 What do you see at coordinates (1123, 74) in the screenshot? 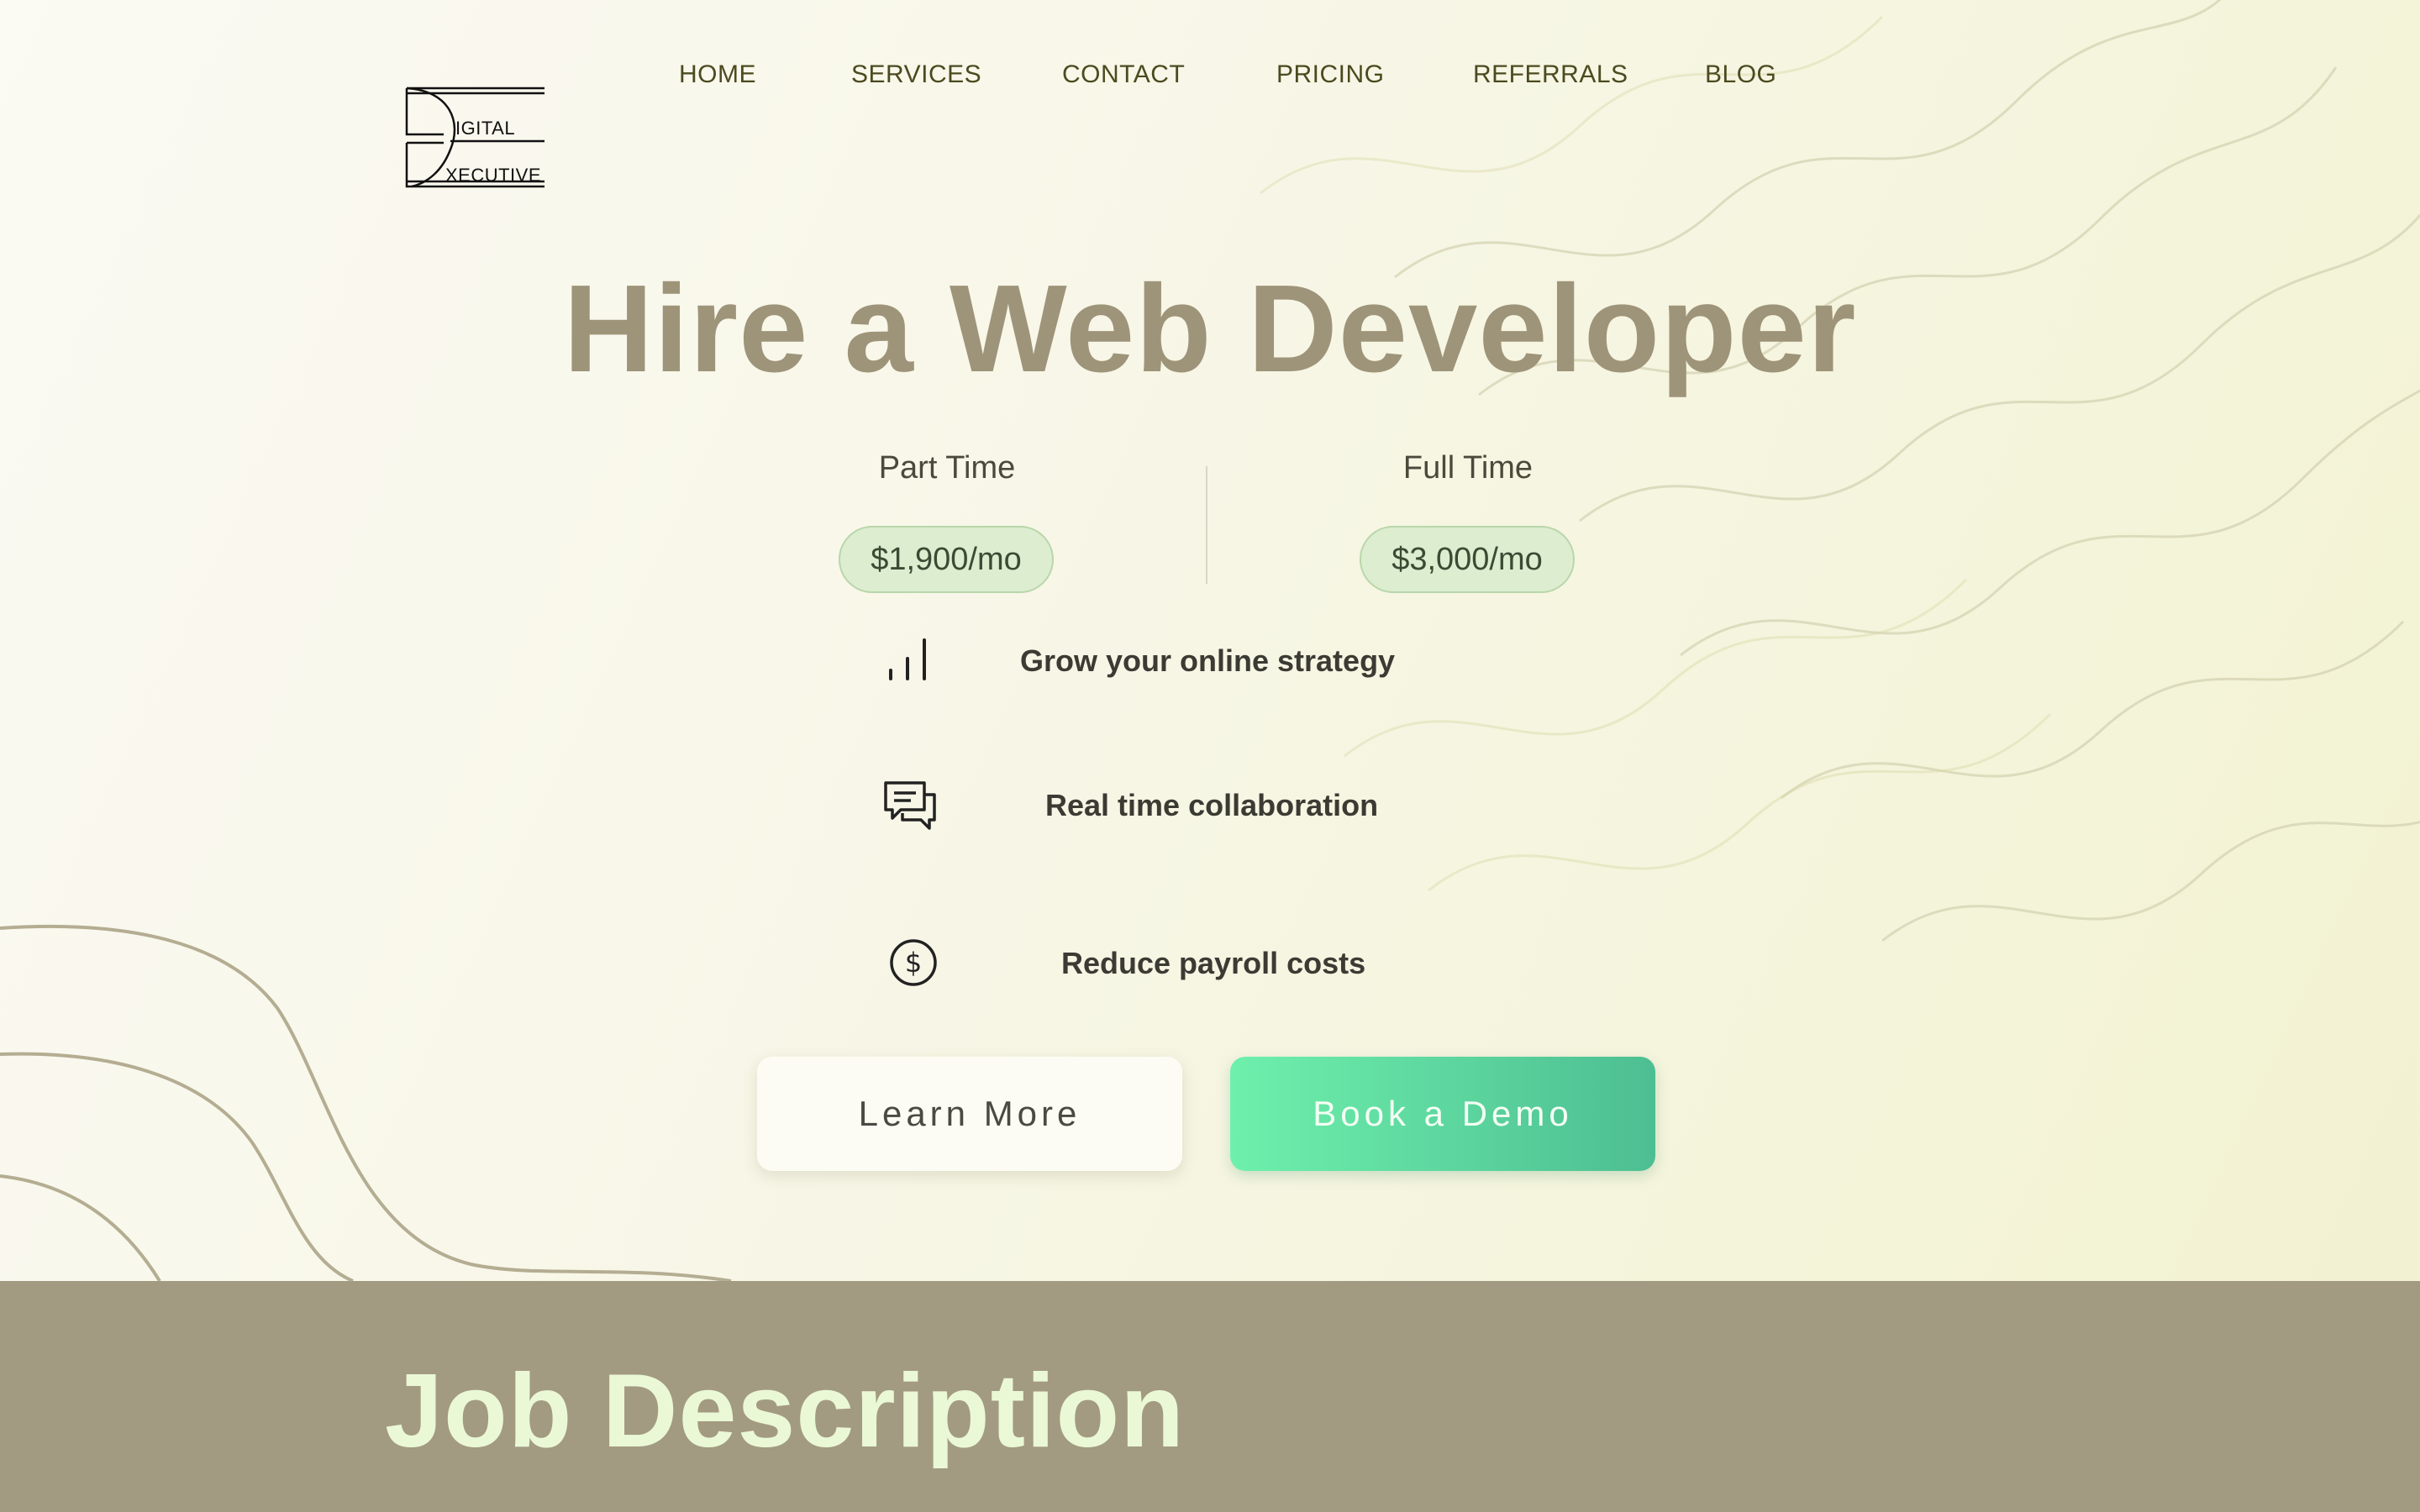
I see `nav-contact: CONTACT` at bounding box center [1123, 74].